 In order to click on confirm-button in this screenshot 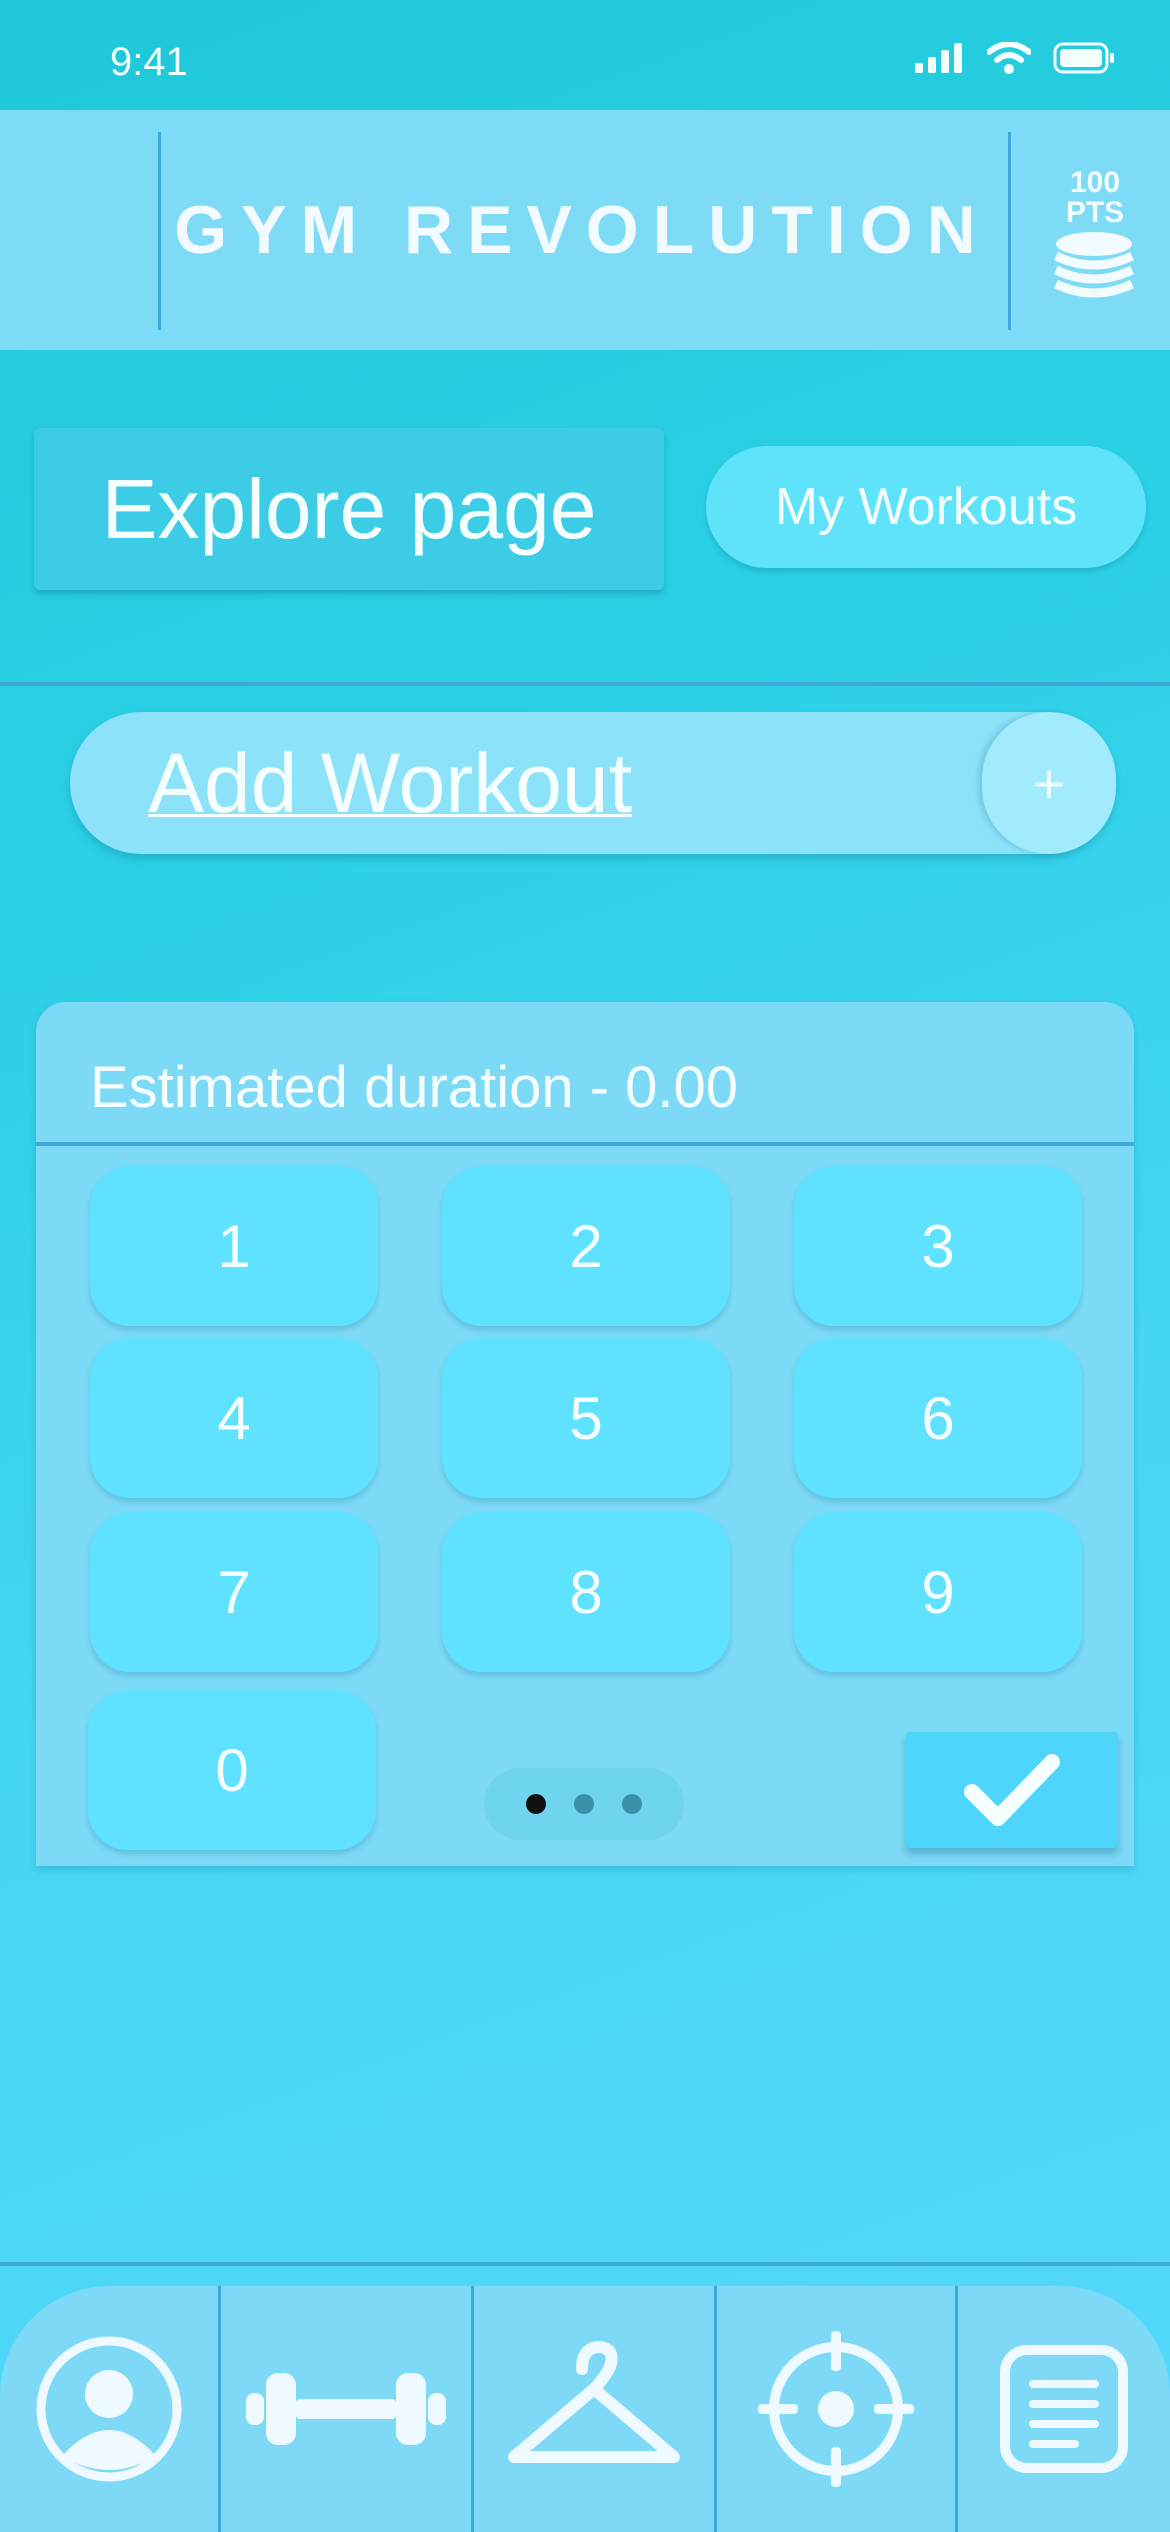, I will do `click(1012, 1790)`.